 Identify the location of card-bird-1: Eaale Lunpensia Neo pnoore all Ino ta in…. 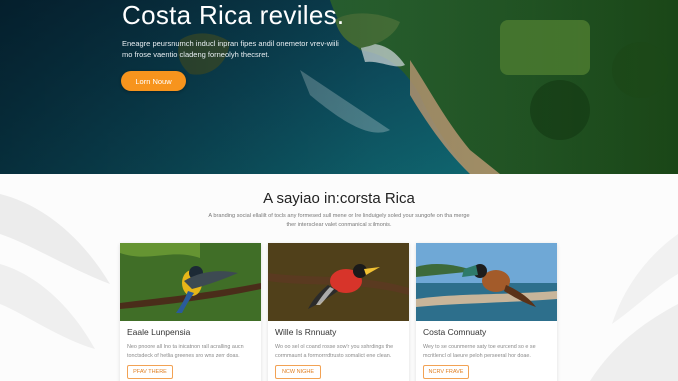
(190, 312).